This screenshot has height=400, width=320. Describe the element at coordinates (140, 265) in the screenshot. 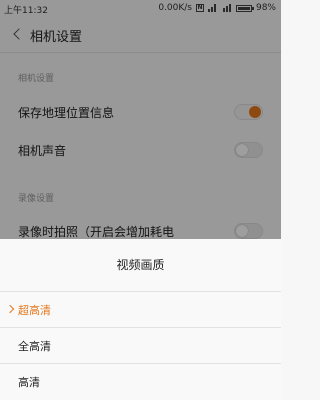

I see `dialog-title: 视频画质` at that location.